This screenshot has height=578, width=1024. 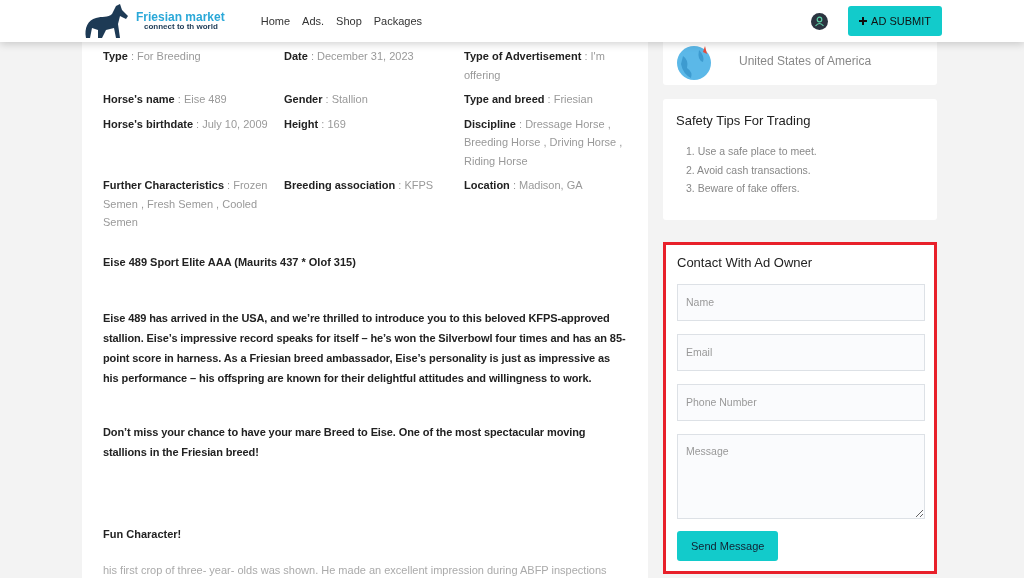 I want to click on detail-text: Height : 169, so click(x=315, y=124).